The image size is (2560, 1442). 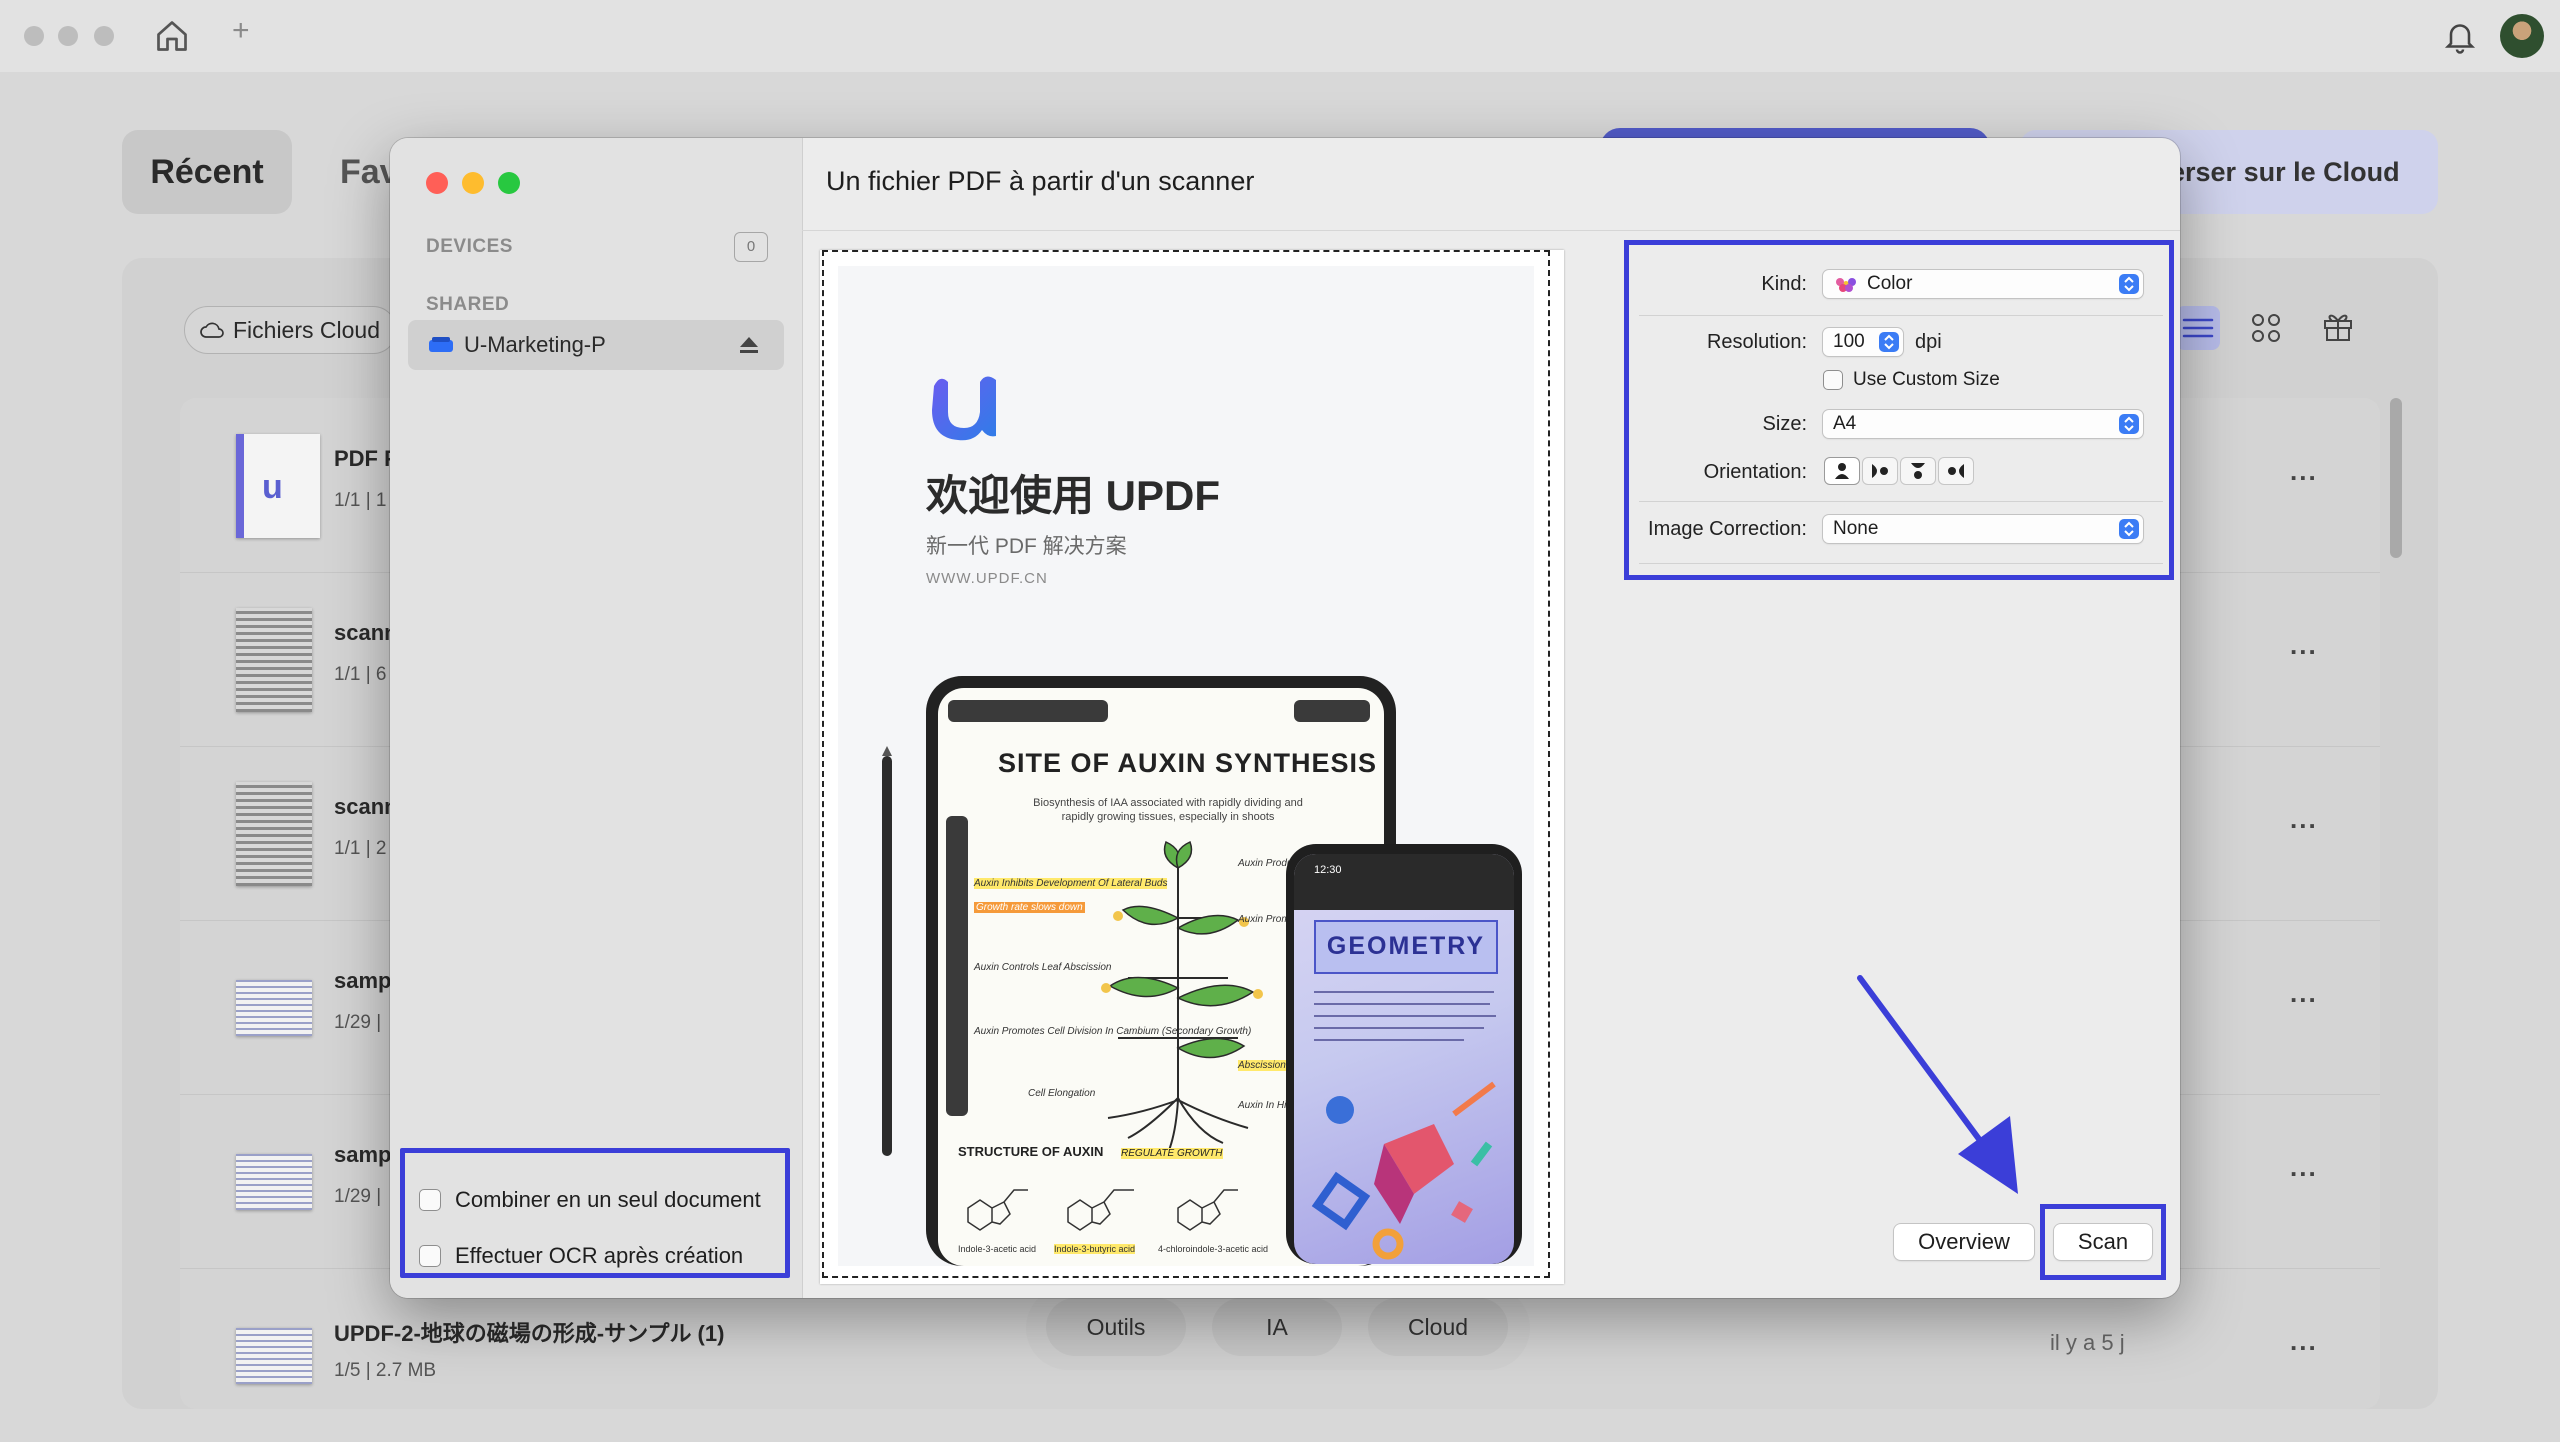 What do you see at coordinates (34, 36) in the screenshot?
I see `window-close-dot` at bounding box center [34, 36].